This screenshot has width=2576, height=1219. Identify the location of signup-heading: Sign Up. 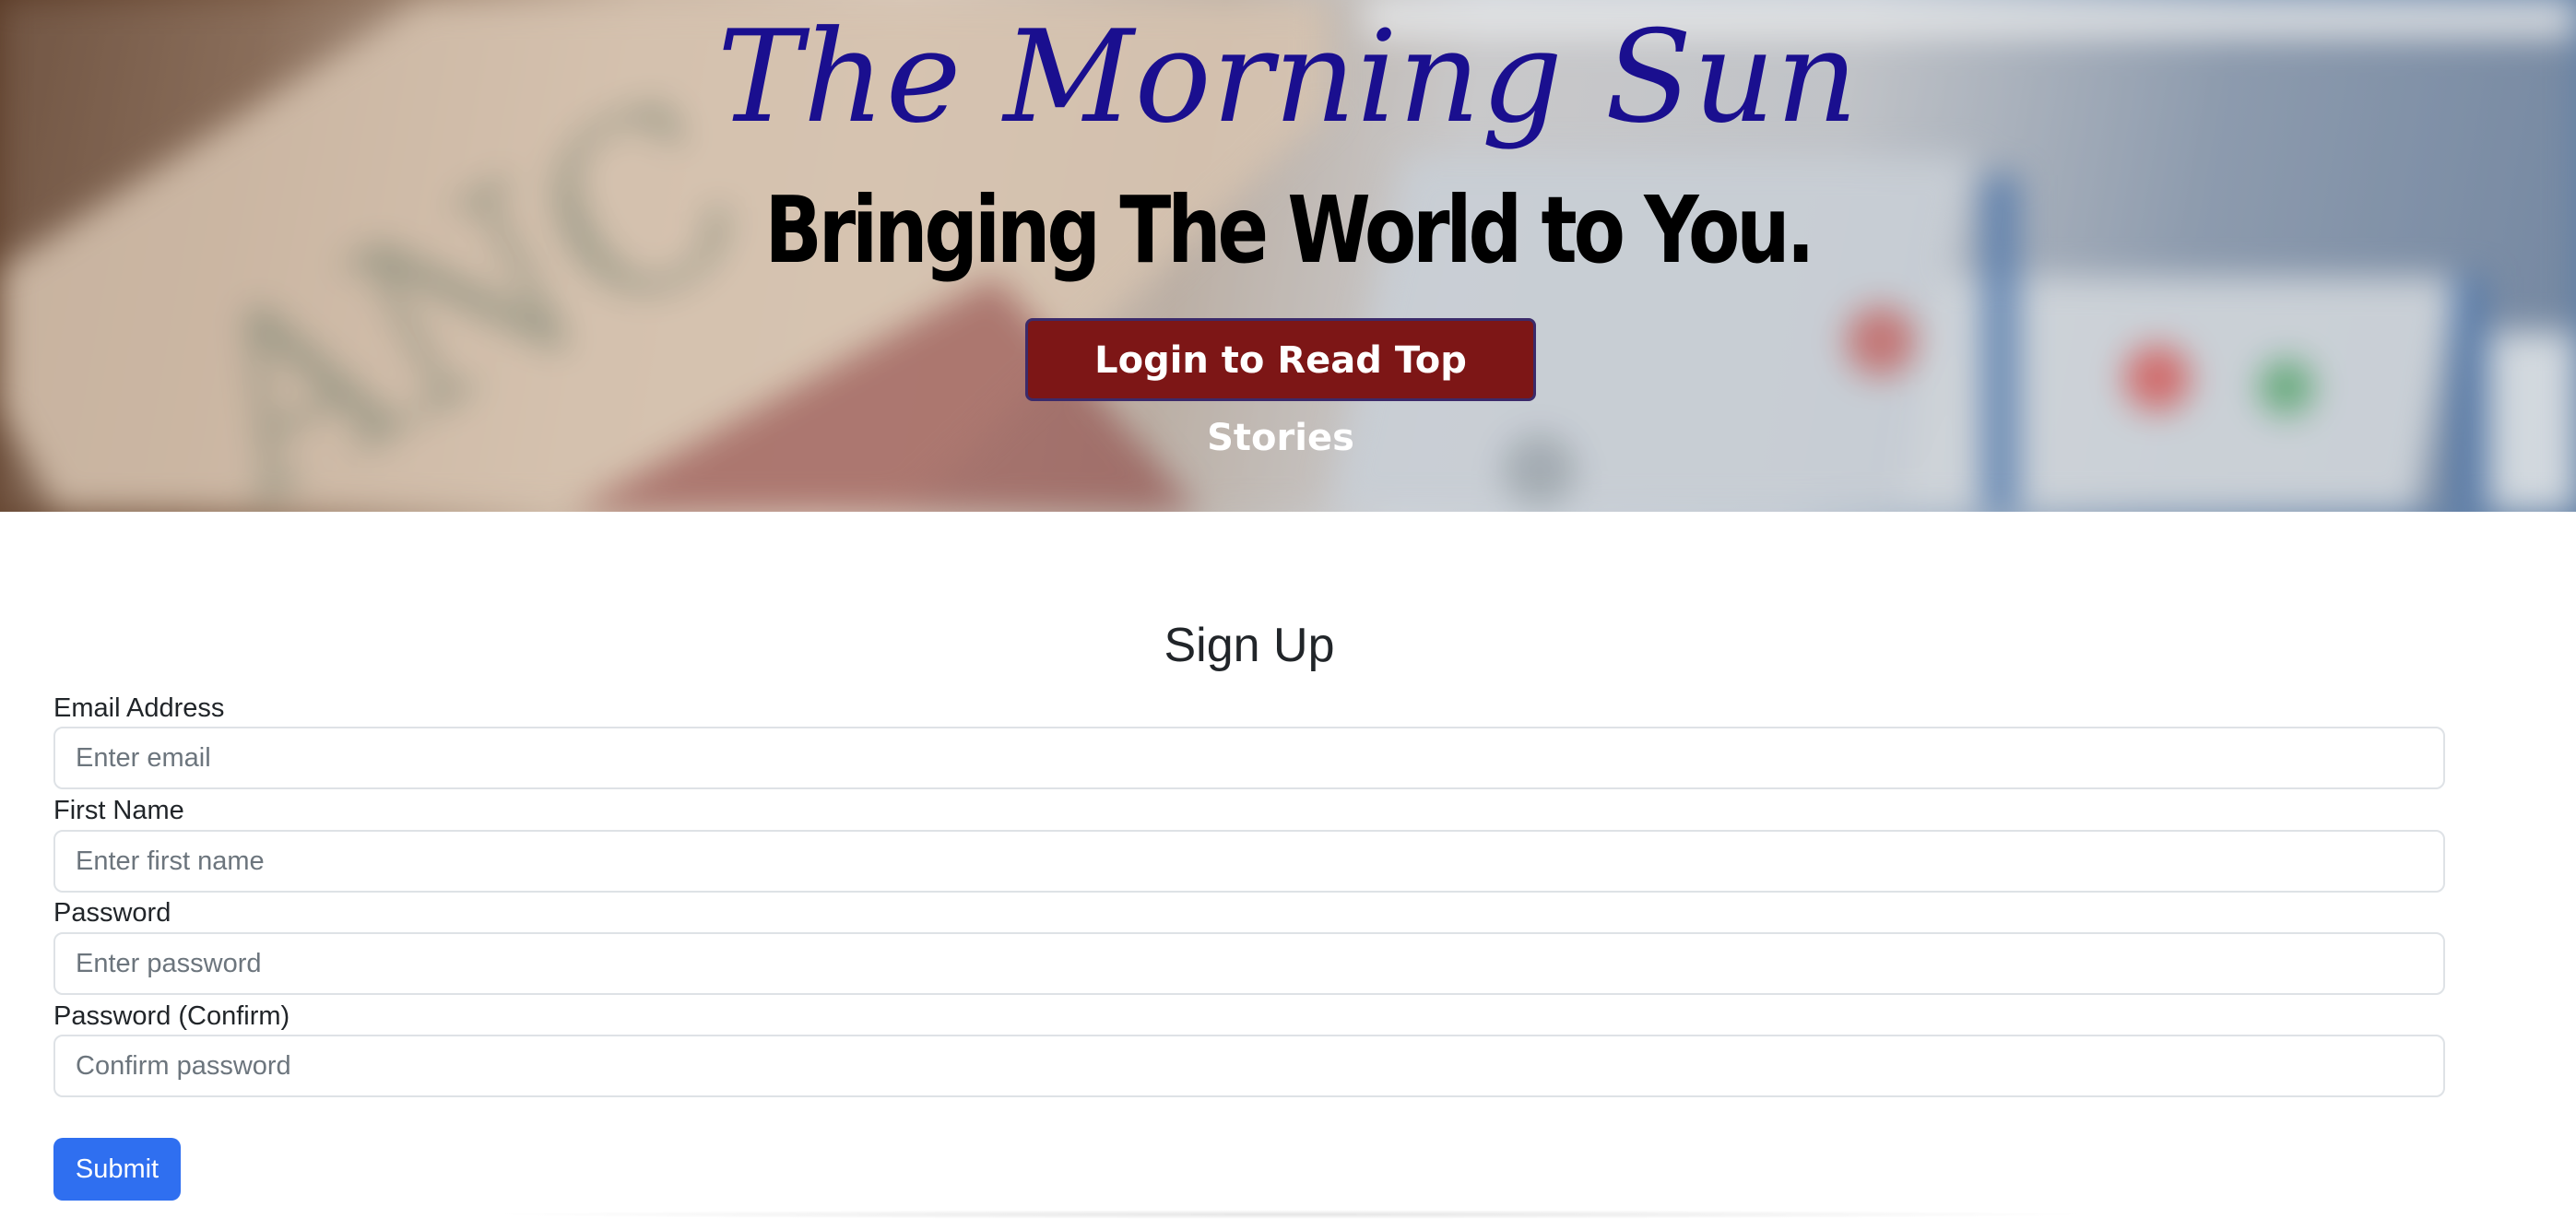
(1249, 646).